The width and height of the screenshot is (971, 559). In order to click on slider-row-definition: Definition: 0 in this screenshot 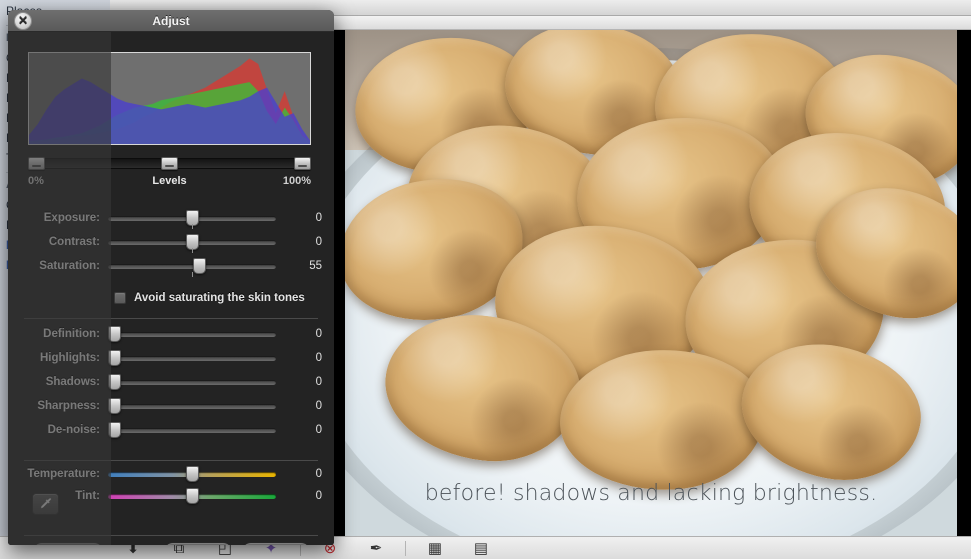, I will do `click(171, 334)`.